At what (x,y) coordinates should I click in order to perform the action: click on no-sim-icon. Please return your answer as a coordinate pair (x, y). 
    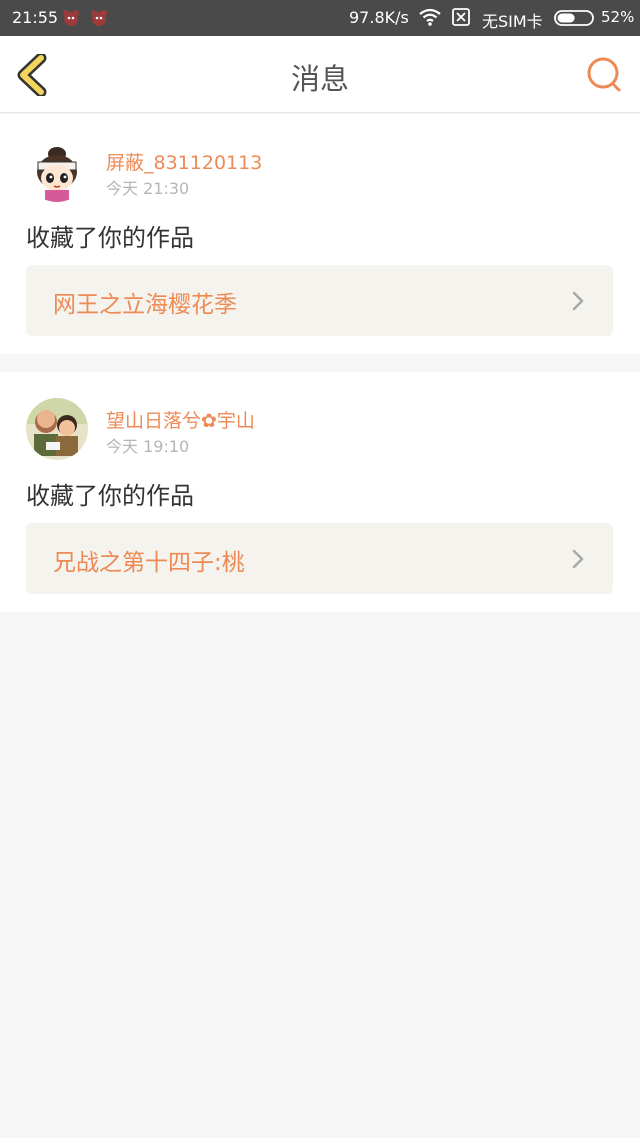
    Looking at the image, I should click on (461, 17).